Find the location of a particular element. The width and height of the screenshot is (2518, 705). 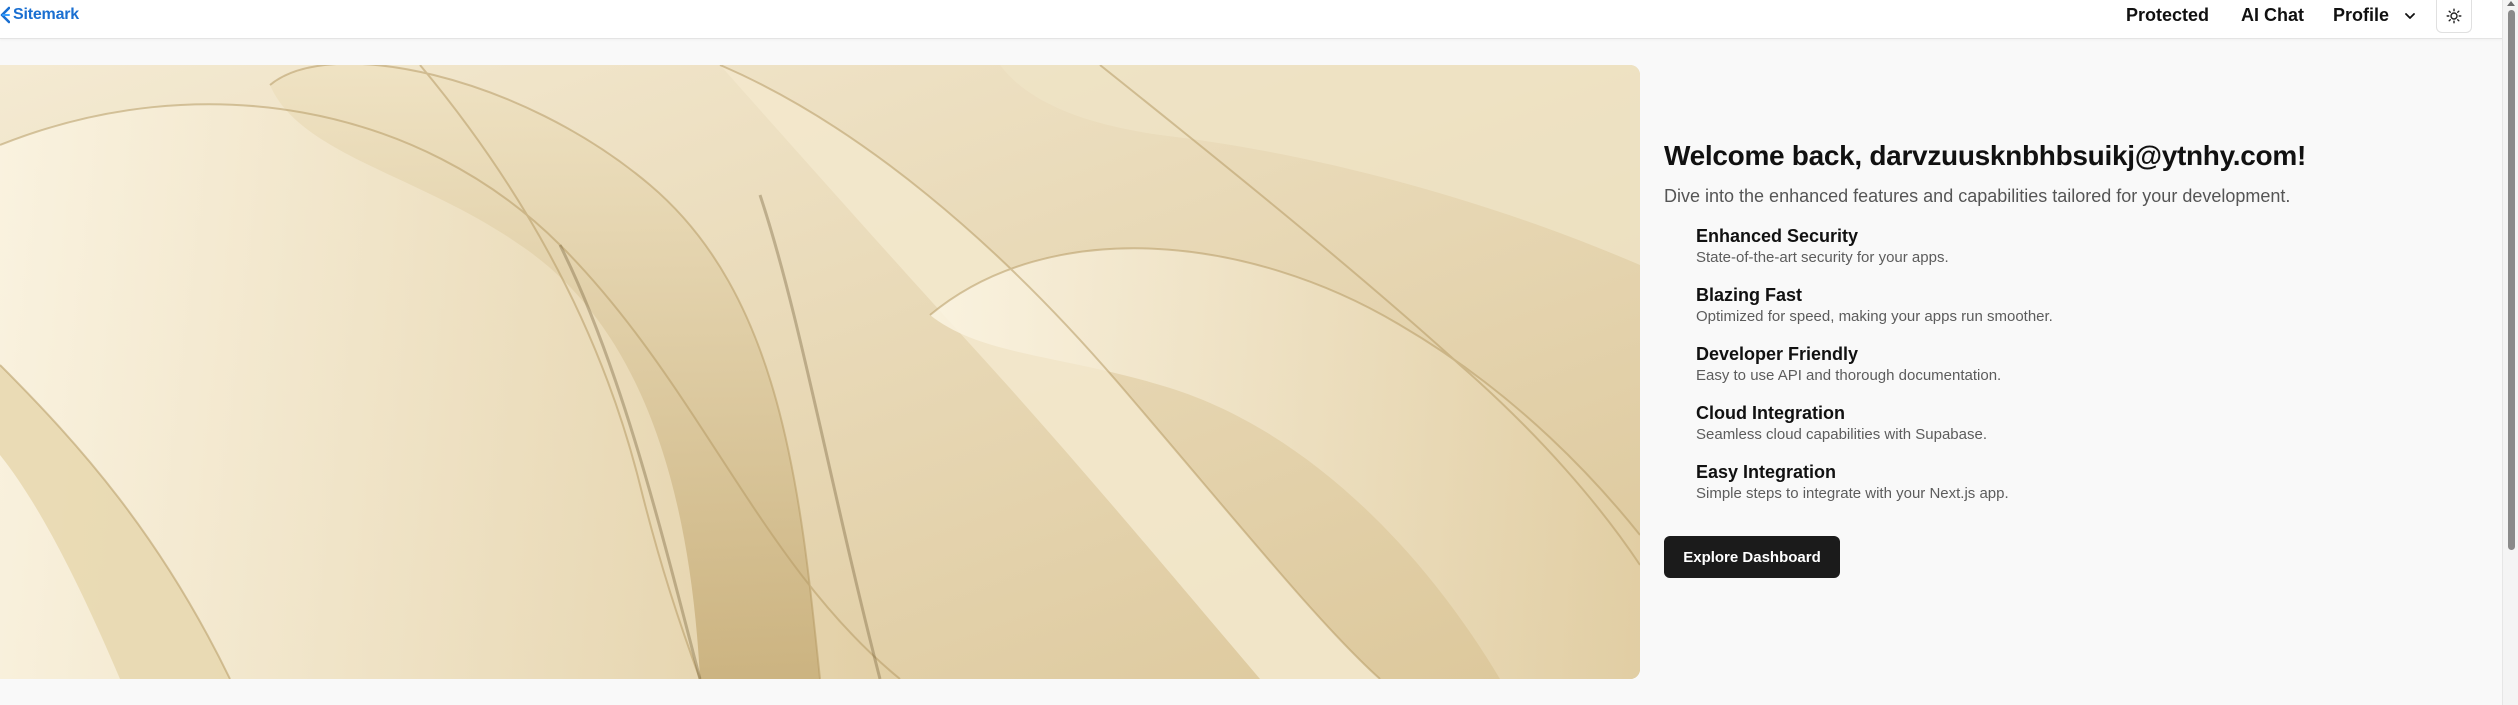

brand-logo: Sitemark is located at coordinates (39, 15).